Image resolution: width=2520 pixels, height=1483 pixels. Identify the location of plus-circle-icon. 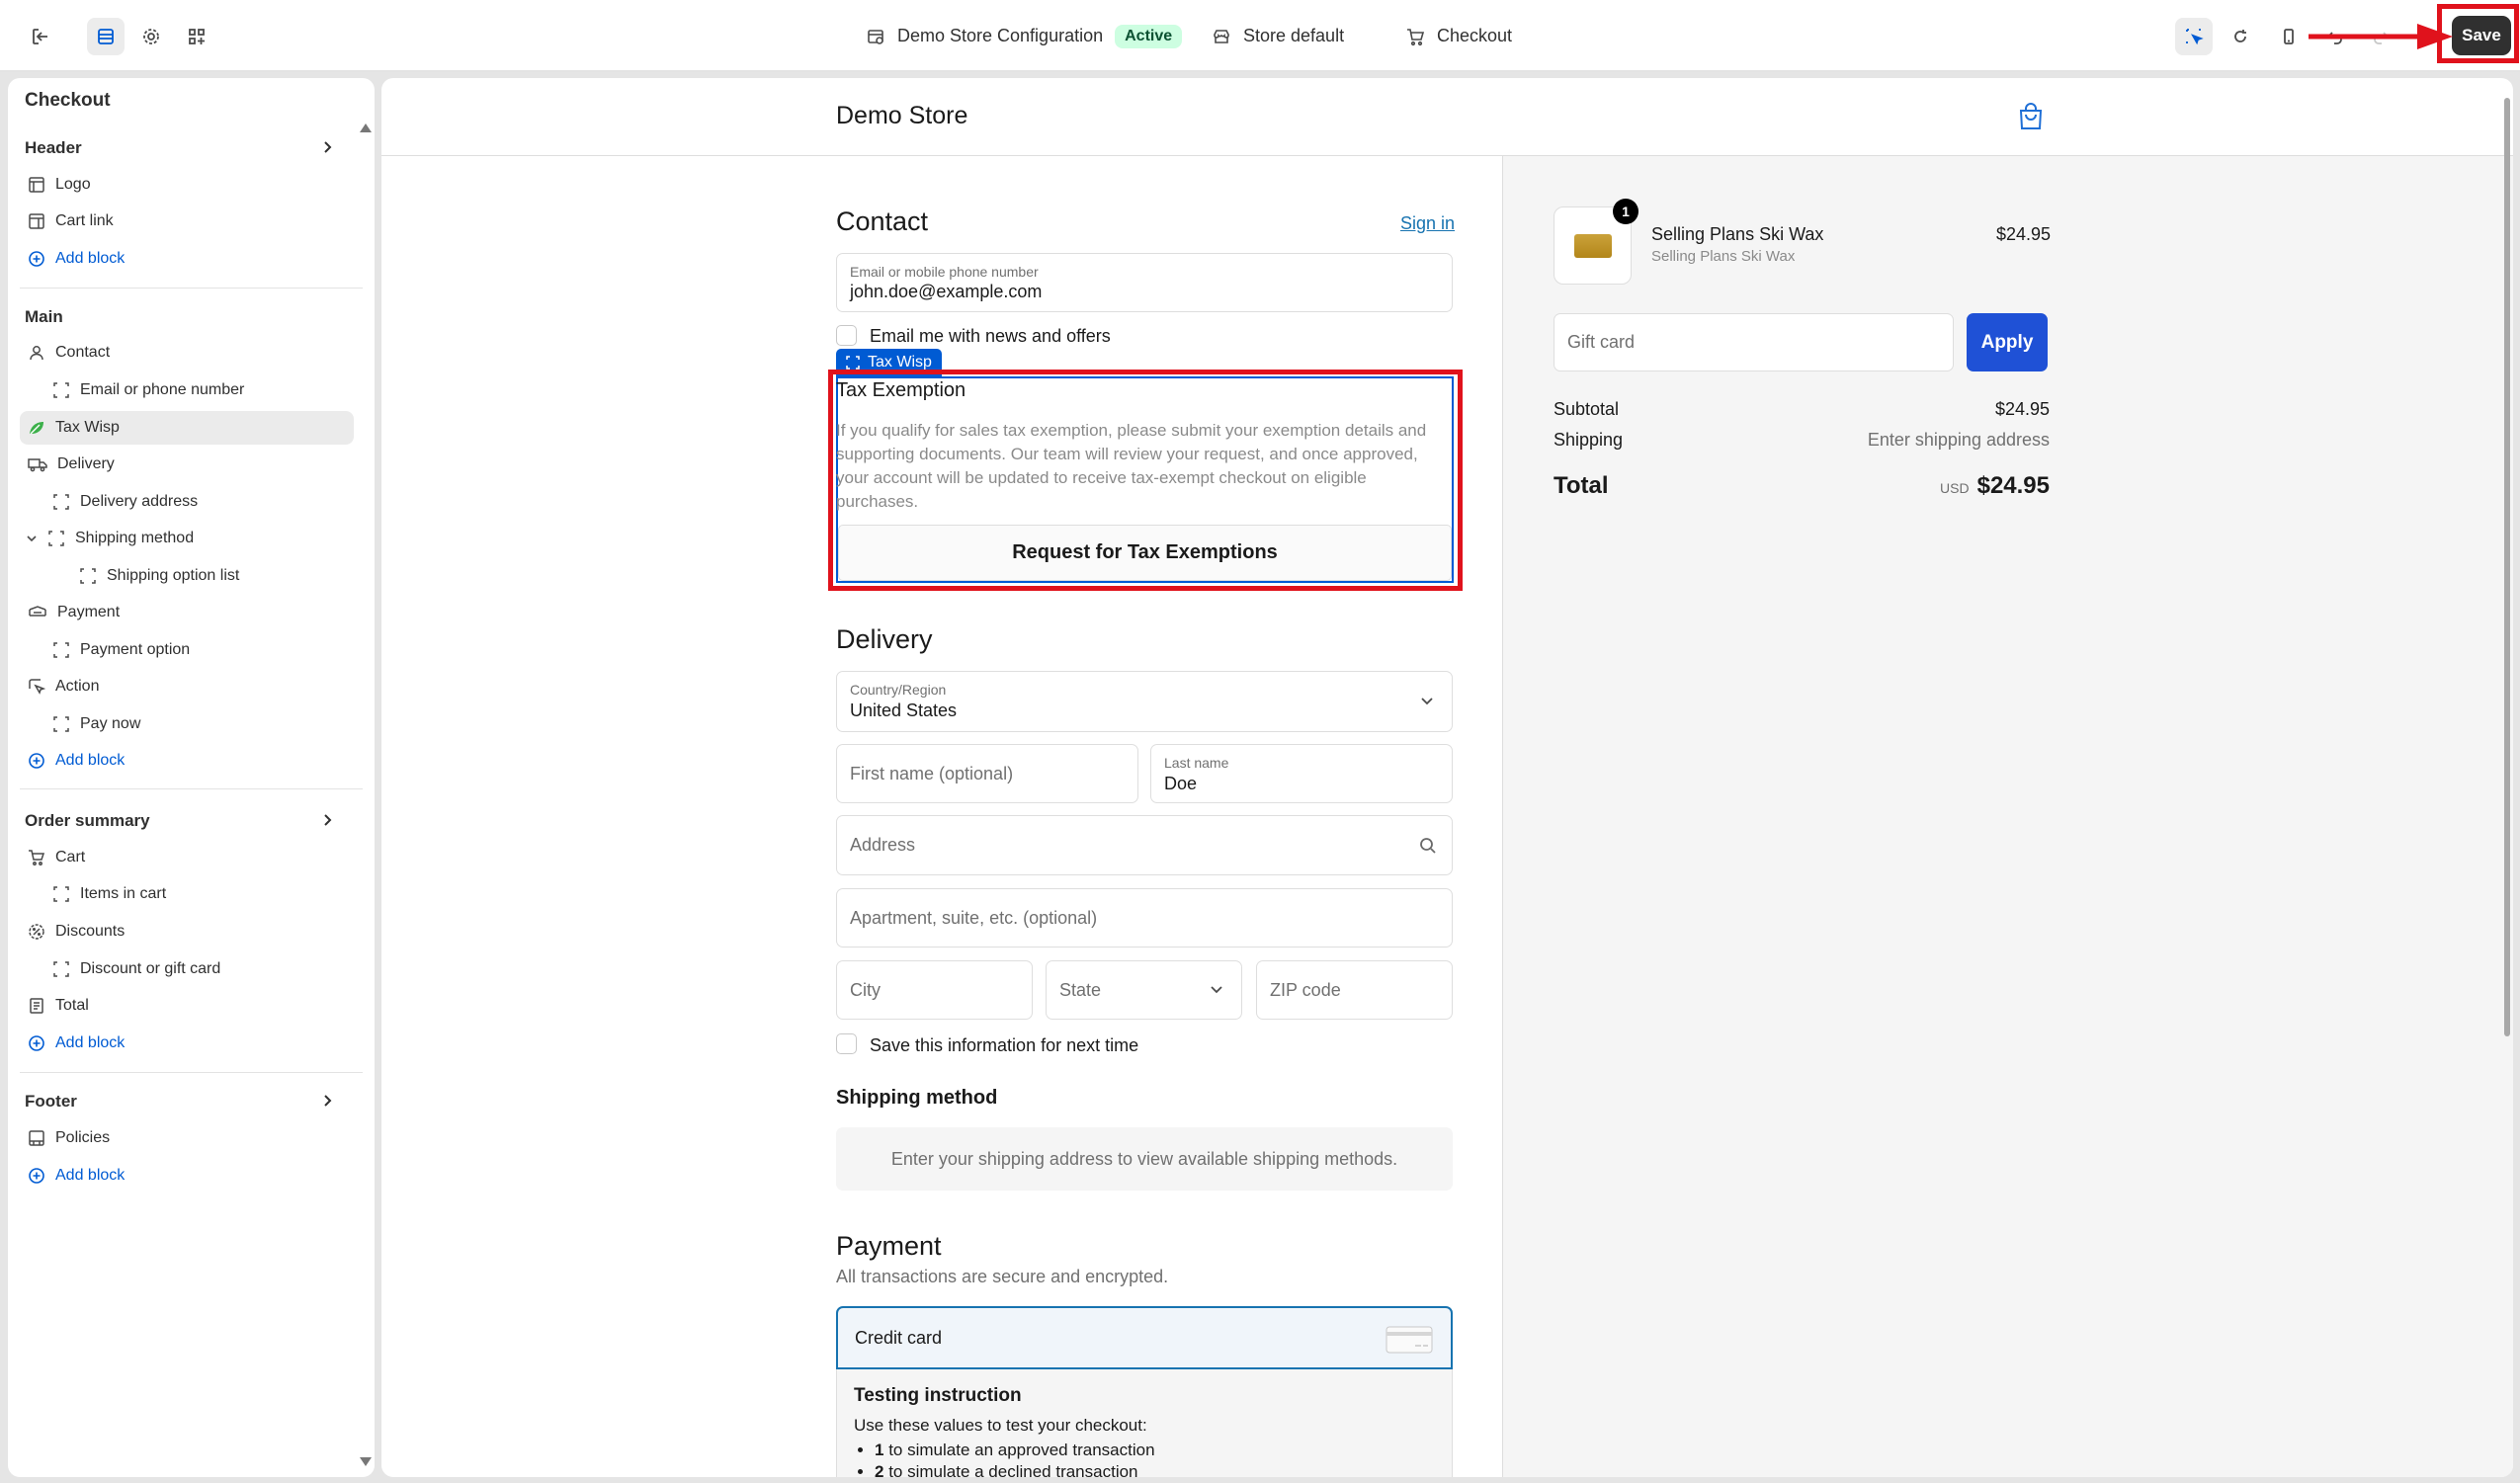
(36, 1043).